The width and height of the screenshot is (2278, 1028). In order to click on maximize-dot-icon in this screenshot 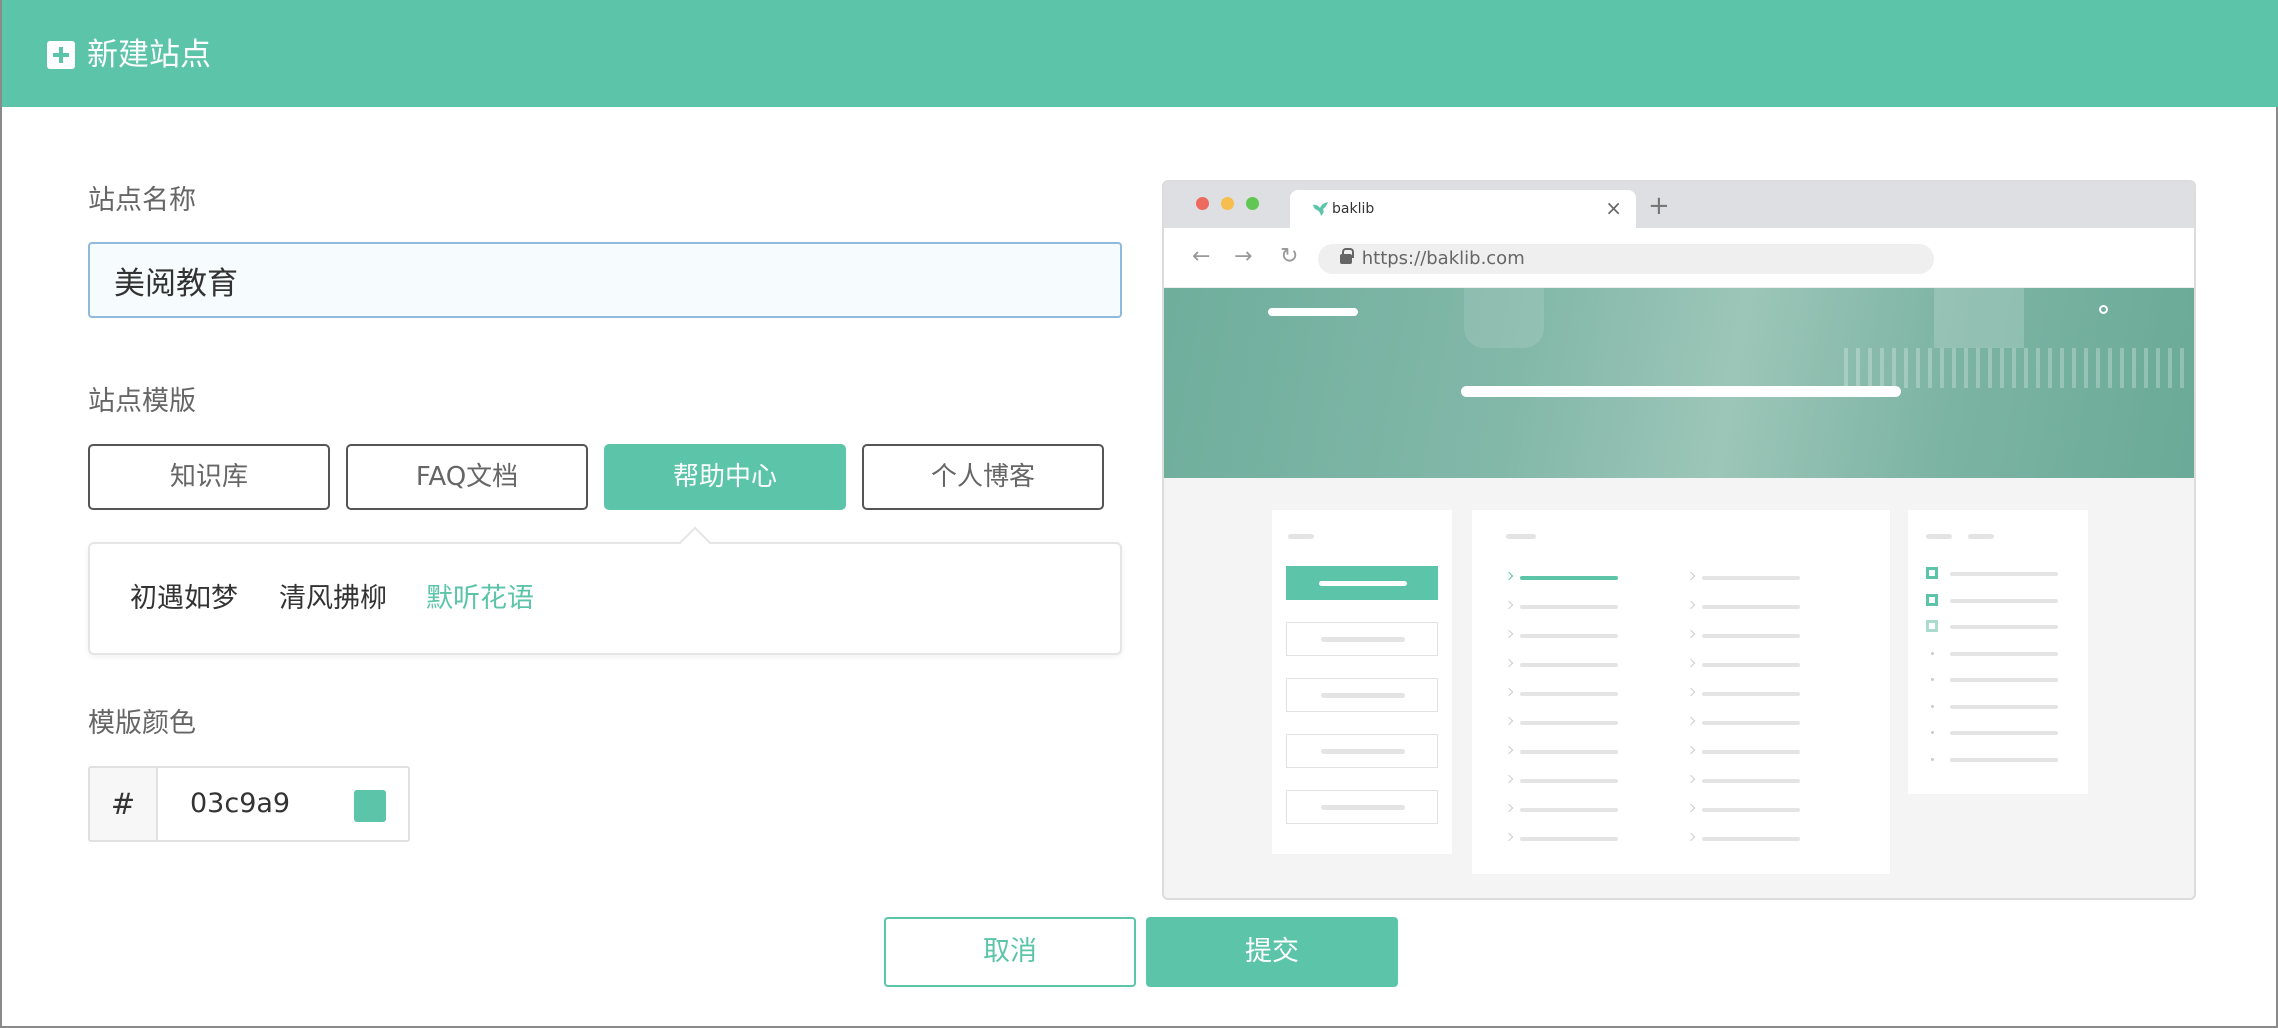, I will do `click(1252, 203)`.